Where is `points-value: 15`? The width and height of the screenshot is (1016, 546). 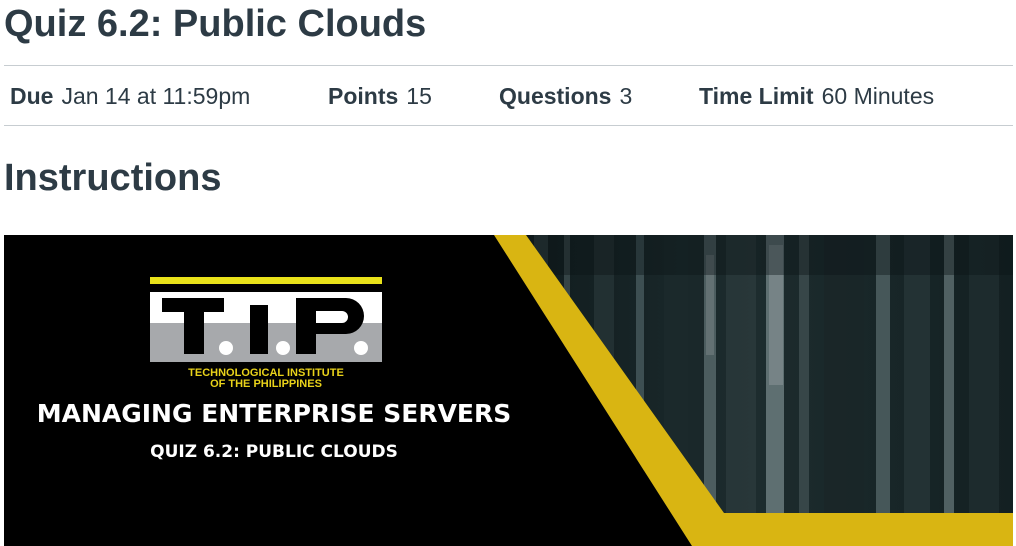
points-value: 15 is located at coordinates (419, 96).